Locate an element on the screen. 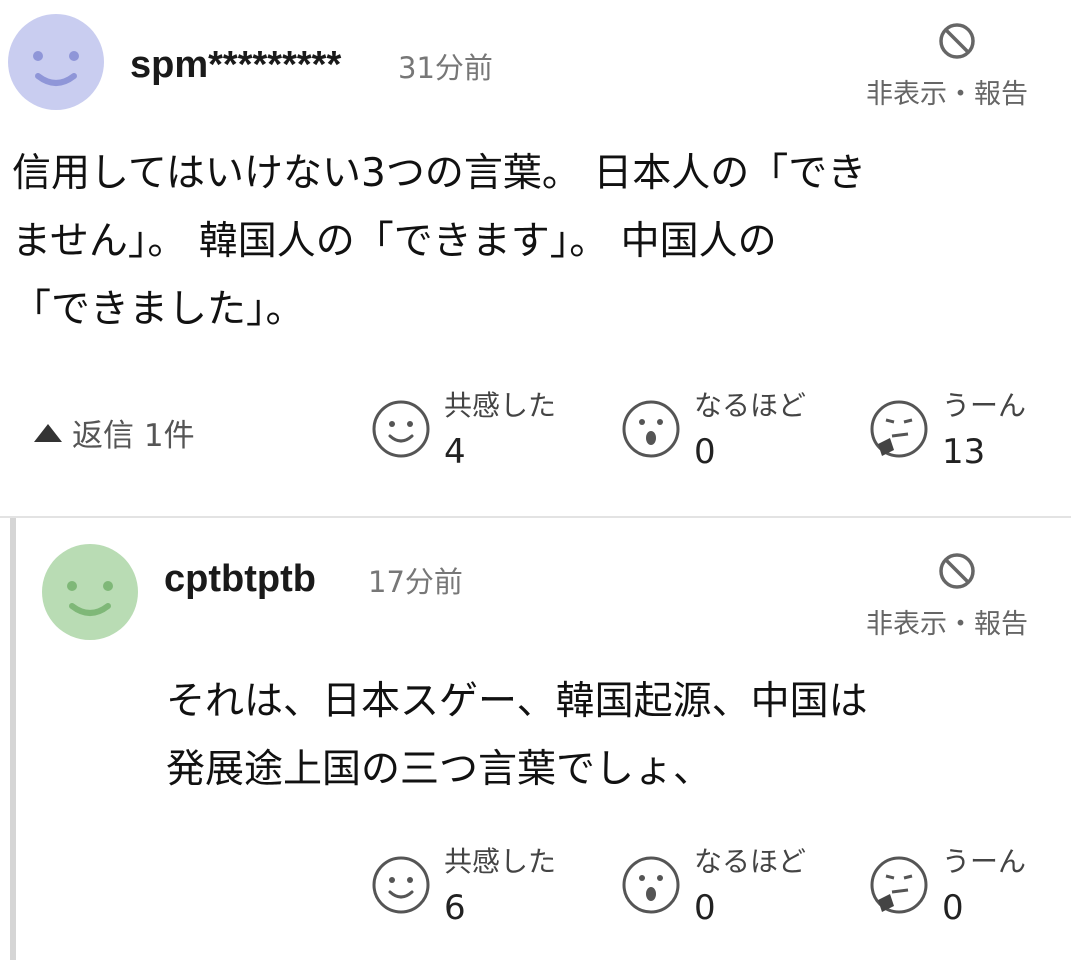 This screenshot has height=960, width=1071. username: spm********* is located at coordinates (235, 65).